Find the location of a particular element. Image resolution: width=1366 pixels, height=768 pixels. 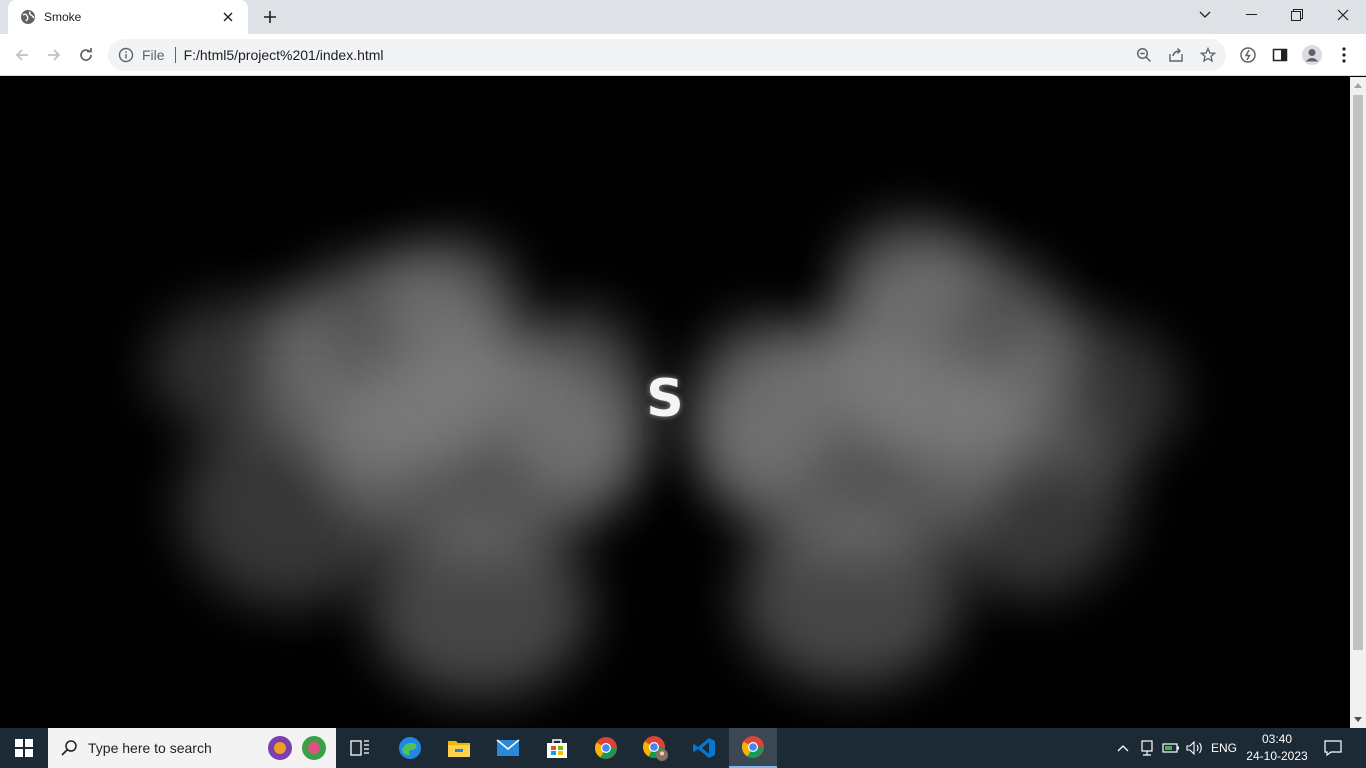

chrome-active-button is located at coordinates (753, 748).